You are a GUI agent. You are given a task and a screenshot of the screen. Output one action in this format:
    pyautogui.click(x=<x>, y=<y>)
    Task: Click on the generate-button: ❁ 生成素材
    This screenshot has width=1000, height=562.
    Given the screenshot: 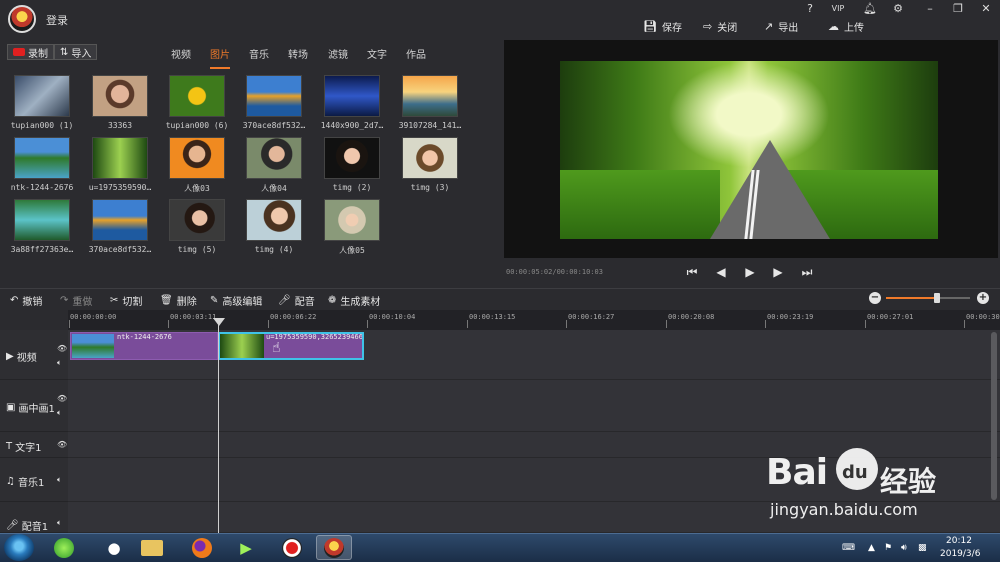 What is the action you would take?
    pyautogui.click(x=354, y=300)
    